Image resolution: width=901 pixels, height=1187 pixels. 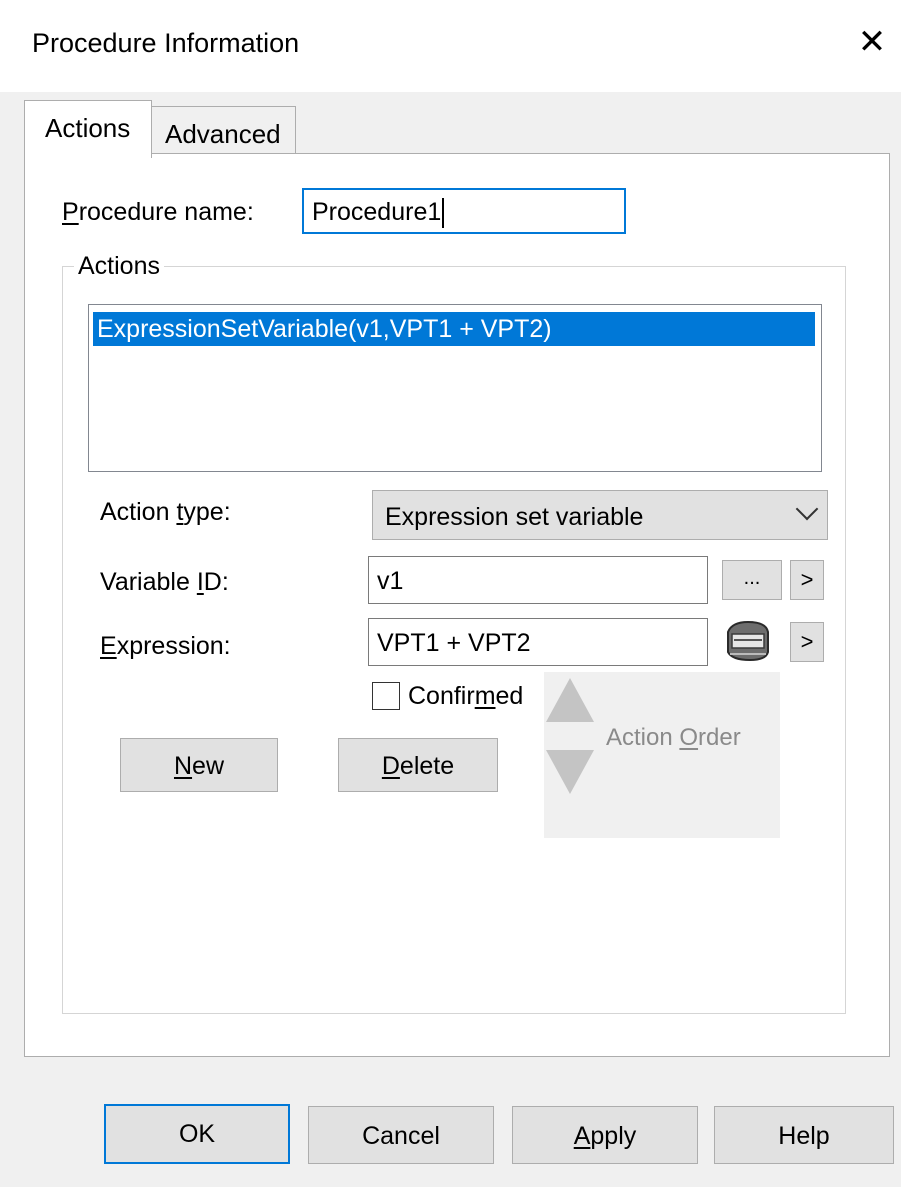 What do you see at coordinates (570, 700) in the screenshot?
I see `move-up-icon` at bounding box center [570, 700].